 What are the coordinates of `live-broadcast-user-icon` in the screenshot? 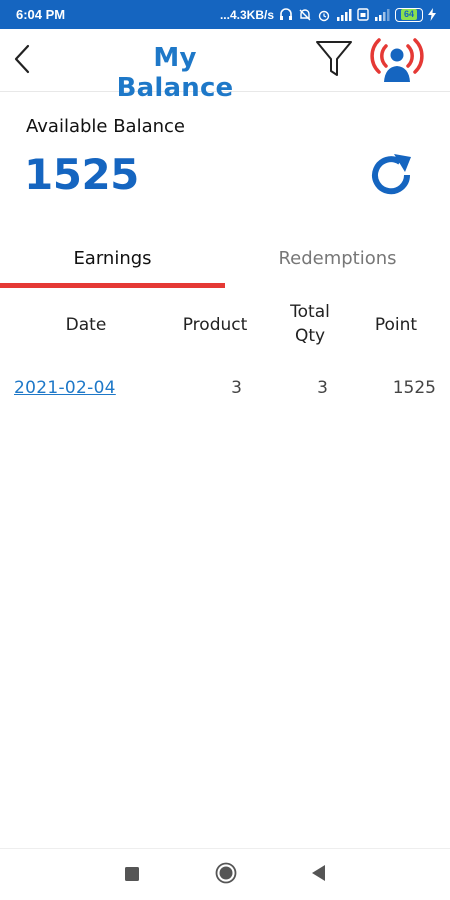 It's located at (397, 61).